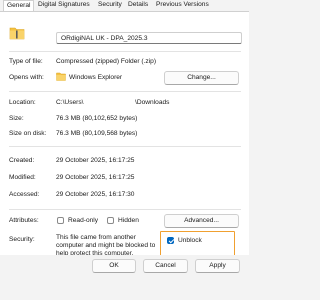 This screenshot has height=300, width=320. What do you see at coordinates (114, 266) in the screenshot?
I see `ok-button: OK` at bounding box center [114, 266].